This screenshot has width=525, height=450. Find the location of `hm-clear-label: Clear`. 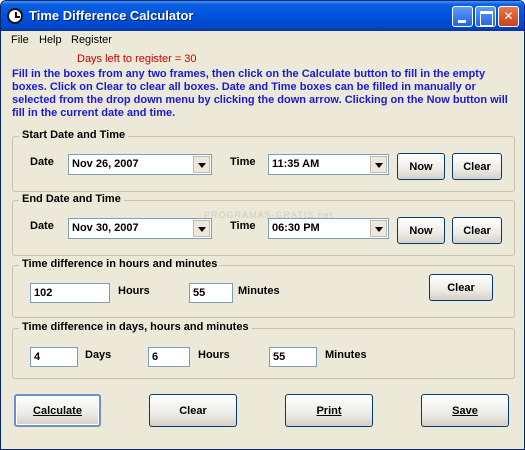

hm-clear-label: Clear is located at coordinates (461, 287).